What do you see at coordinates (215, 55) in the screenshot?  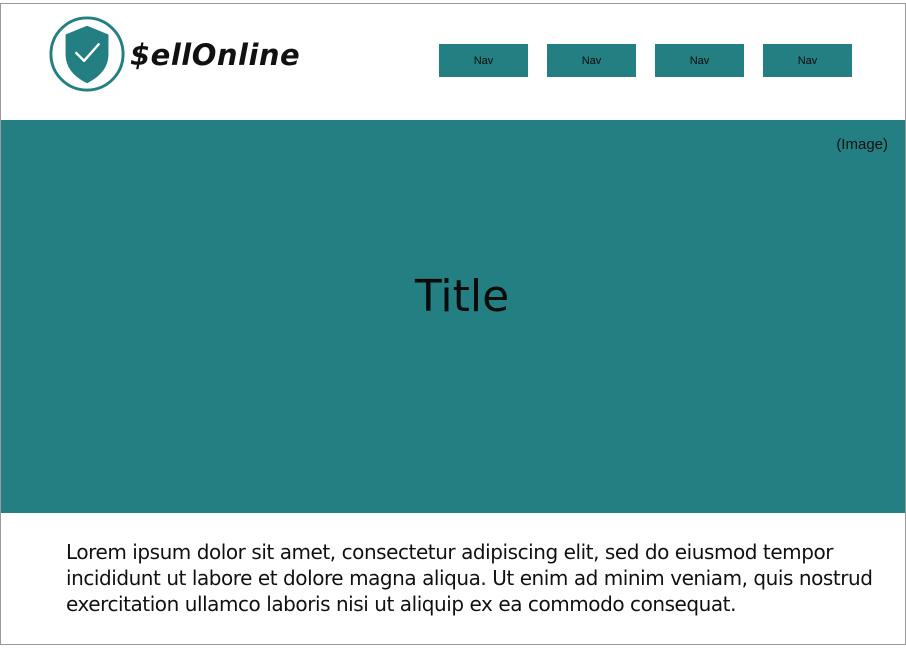 I see `brand-name: $ellOnline` at bounding box center [215, 55].